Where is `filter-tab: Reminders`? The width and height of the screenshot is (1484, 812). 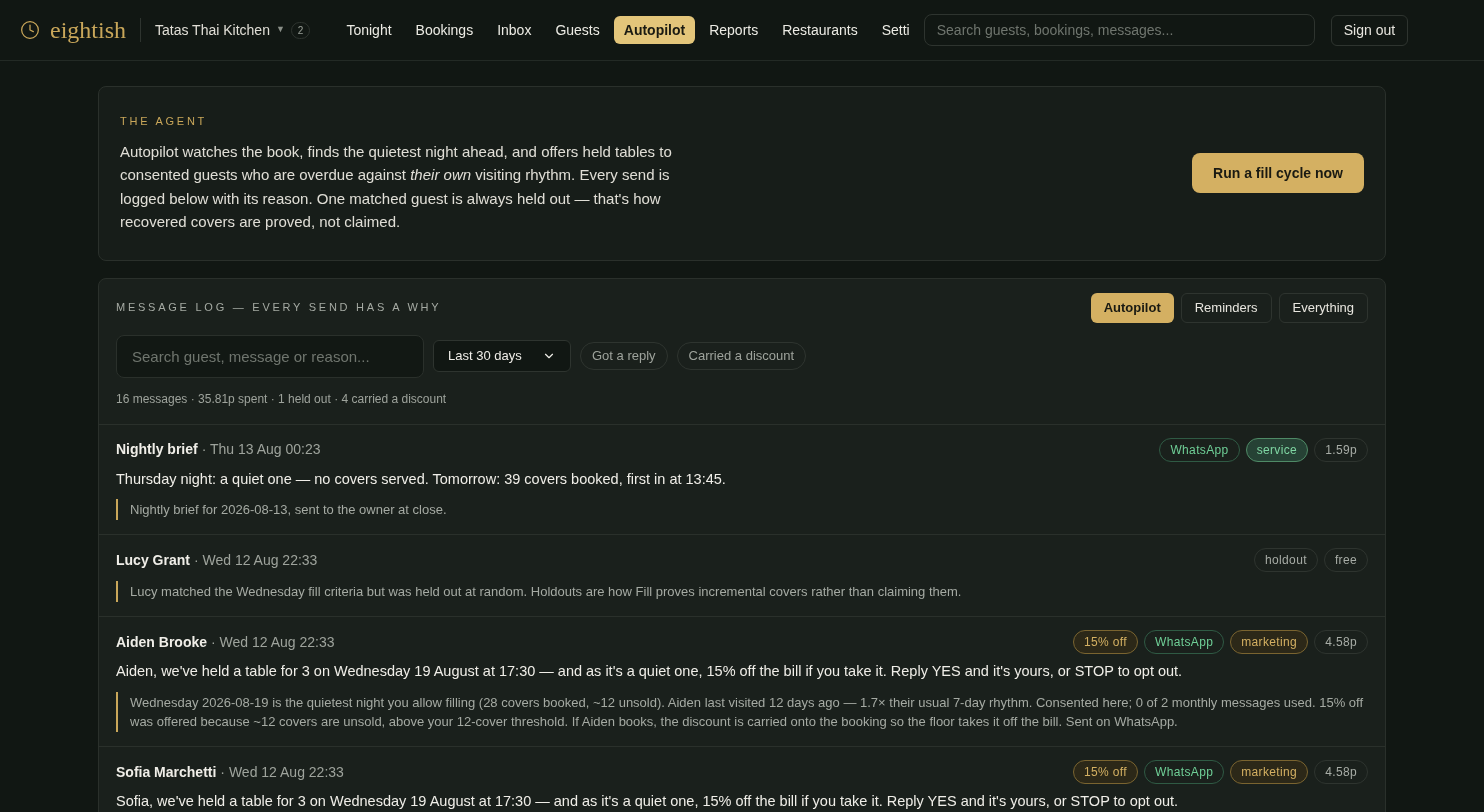 filter-tab: Reminders is located at coordinates (1226, 307).